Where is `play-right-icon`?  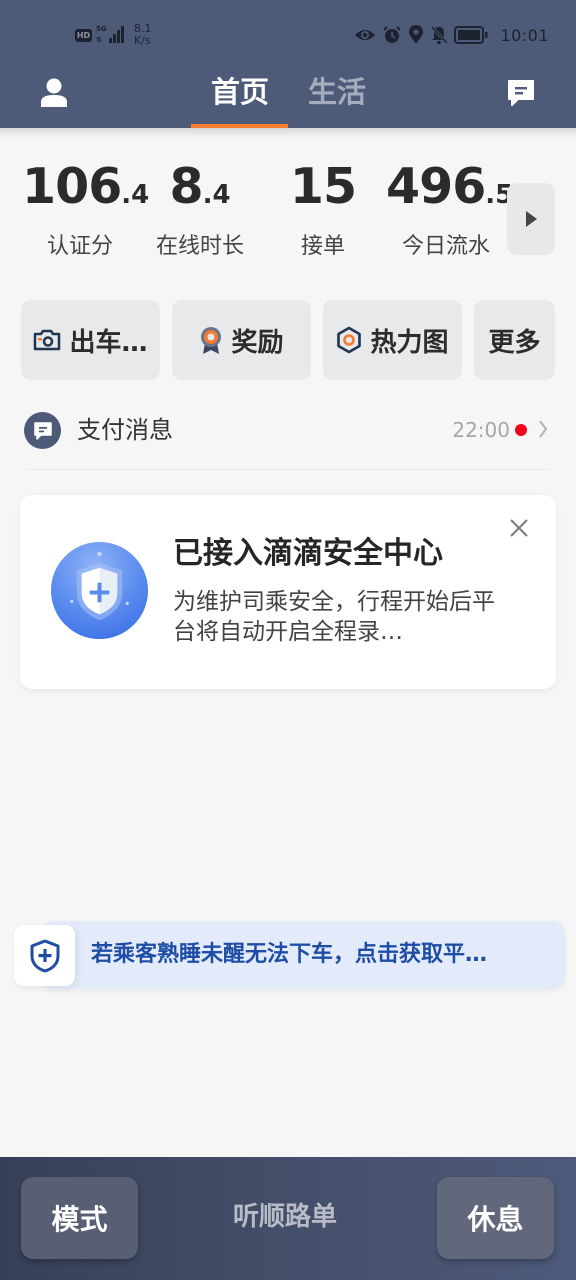
play-right-icon is located at coordinates (531, 219).